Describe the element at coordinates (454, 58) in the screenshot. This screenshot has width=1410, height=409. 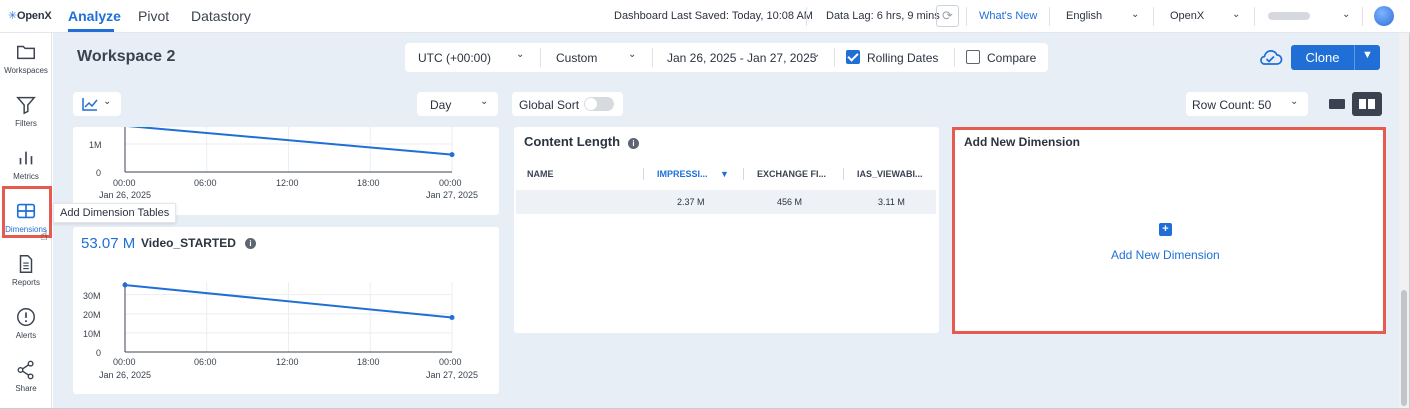
I see `timezone-select: UTC (+00:00)` at that location.